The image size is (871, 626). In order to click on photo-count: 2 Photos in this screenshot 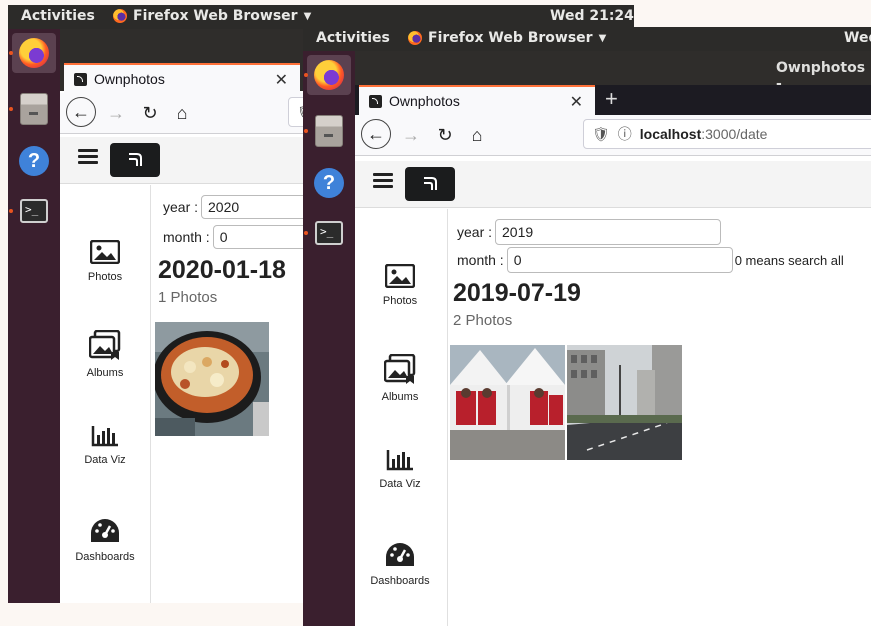, I will do `click(483, 320)`.